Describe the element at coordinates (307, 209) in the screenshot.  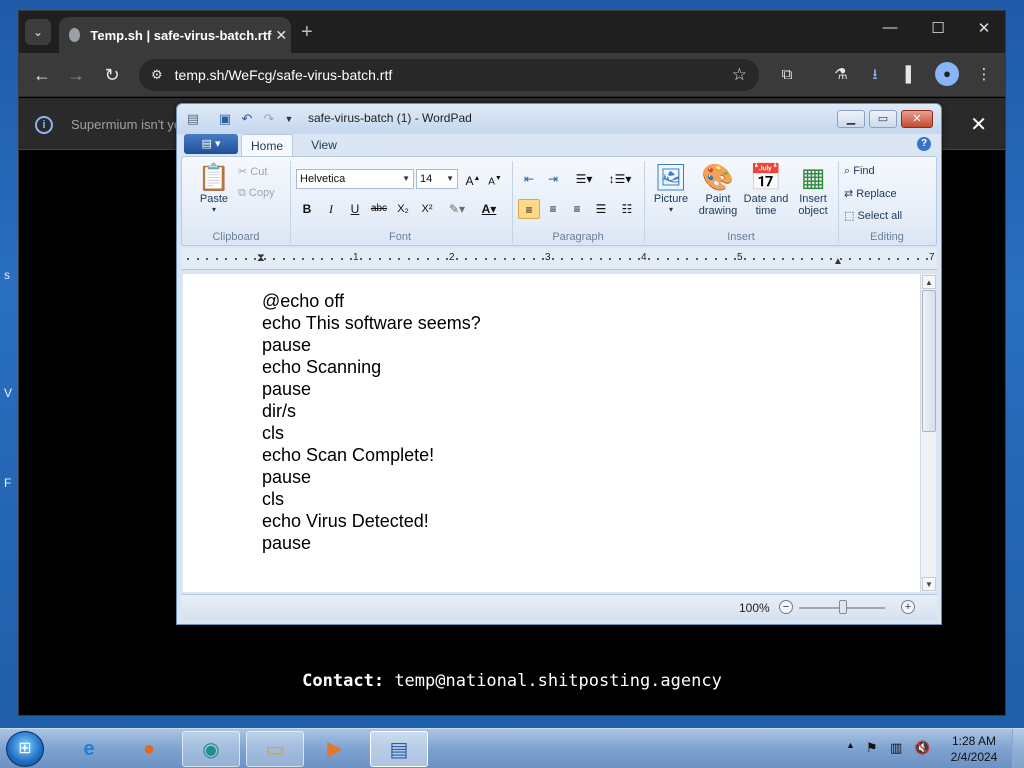
I see `bold-icon: B` at that location.